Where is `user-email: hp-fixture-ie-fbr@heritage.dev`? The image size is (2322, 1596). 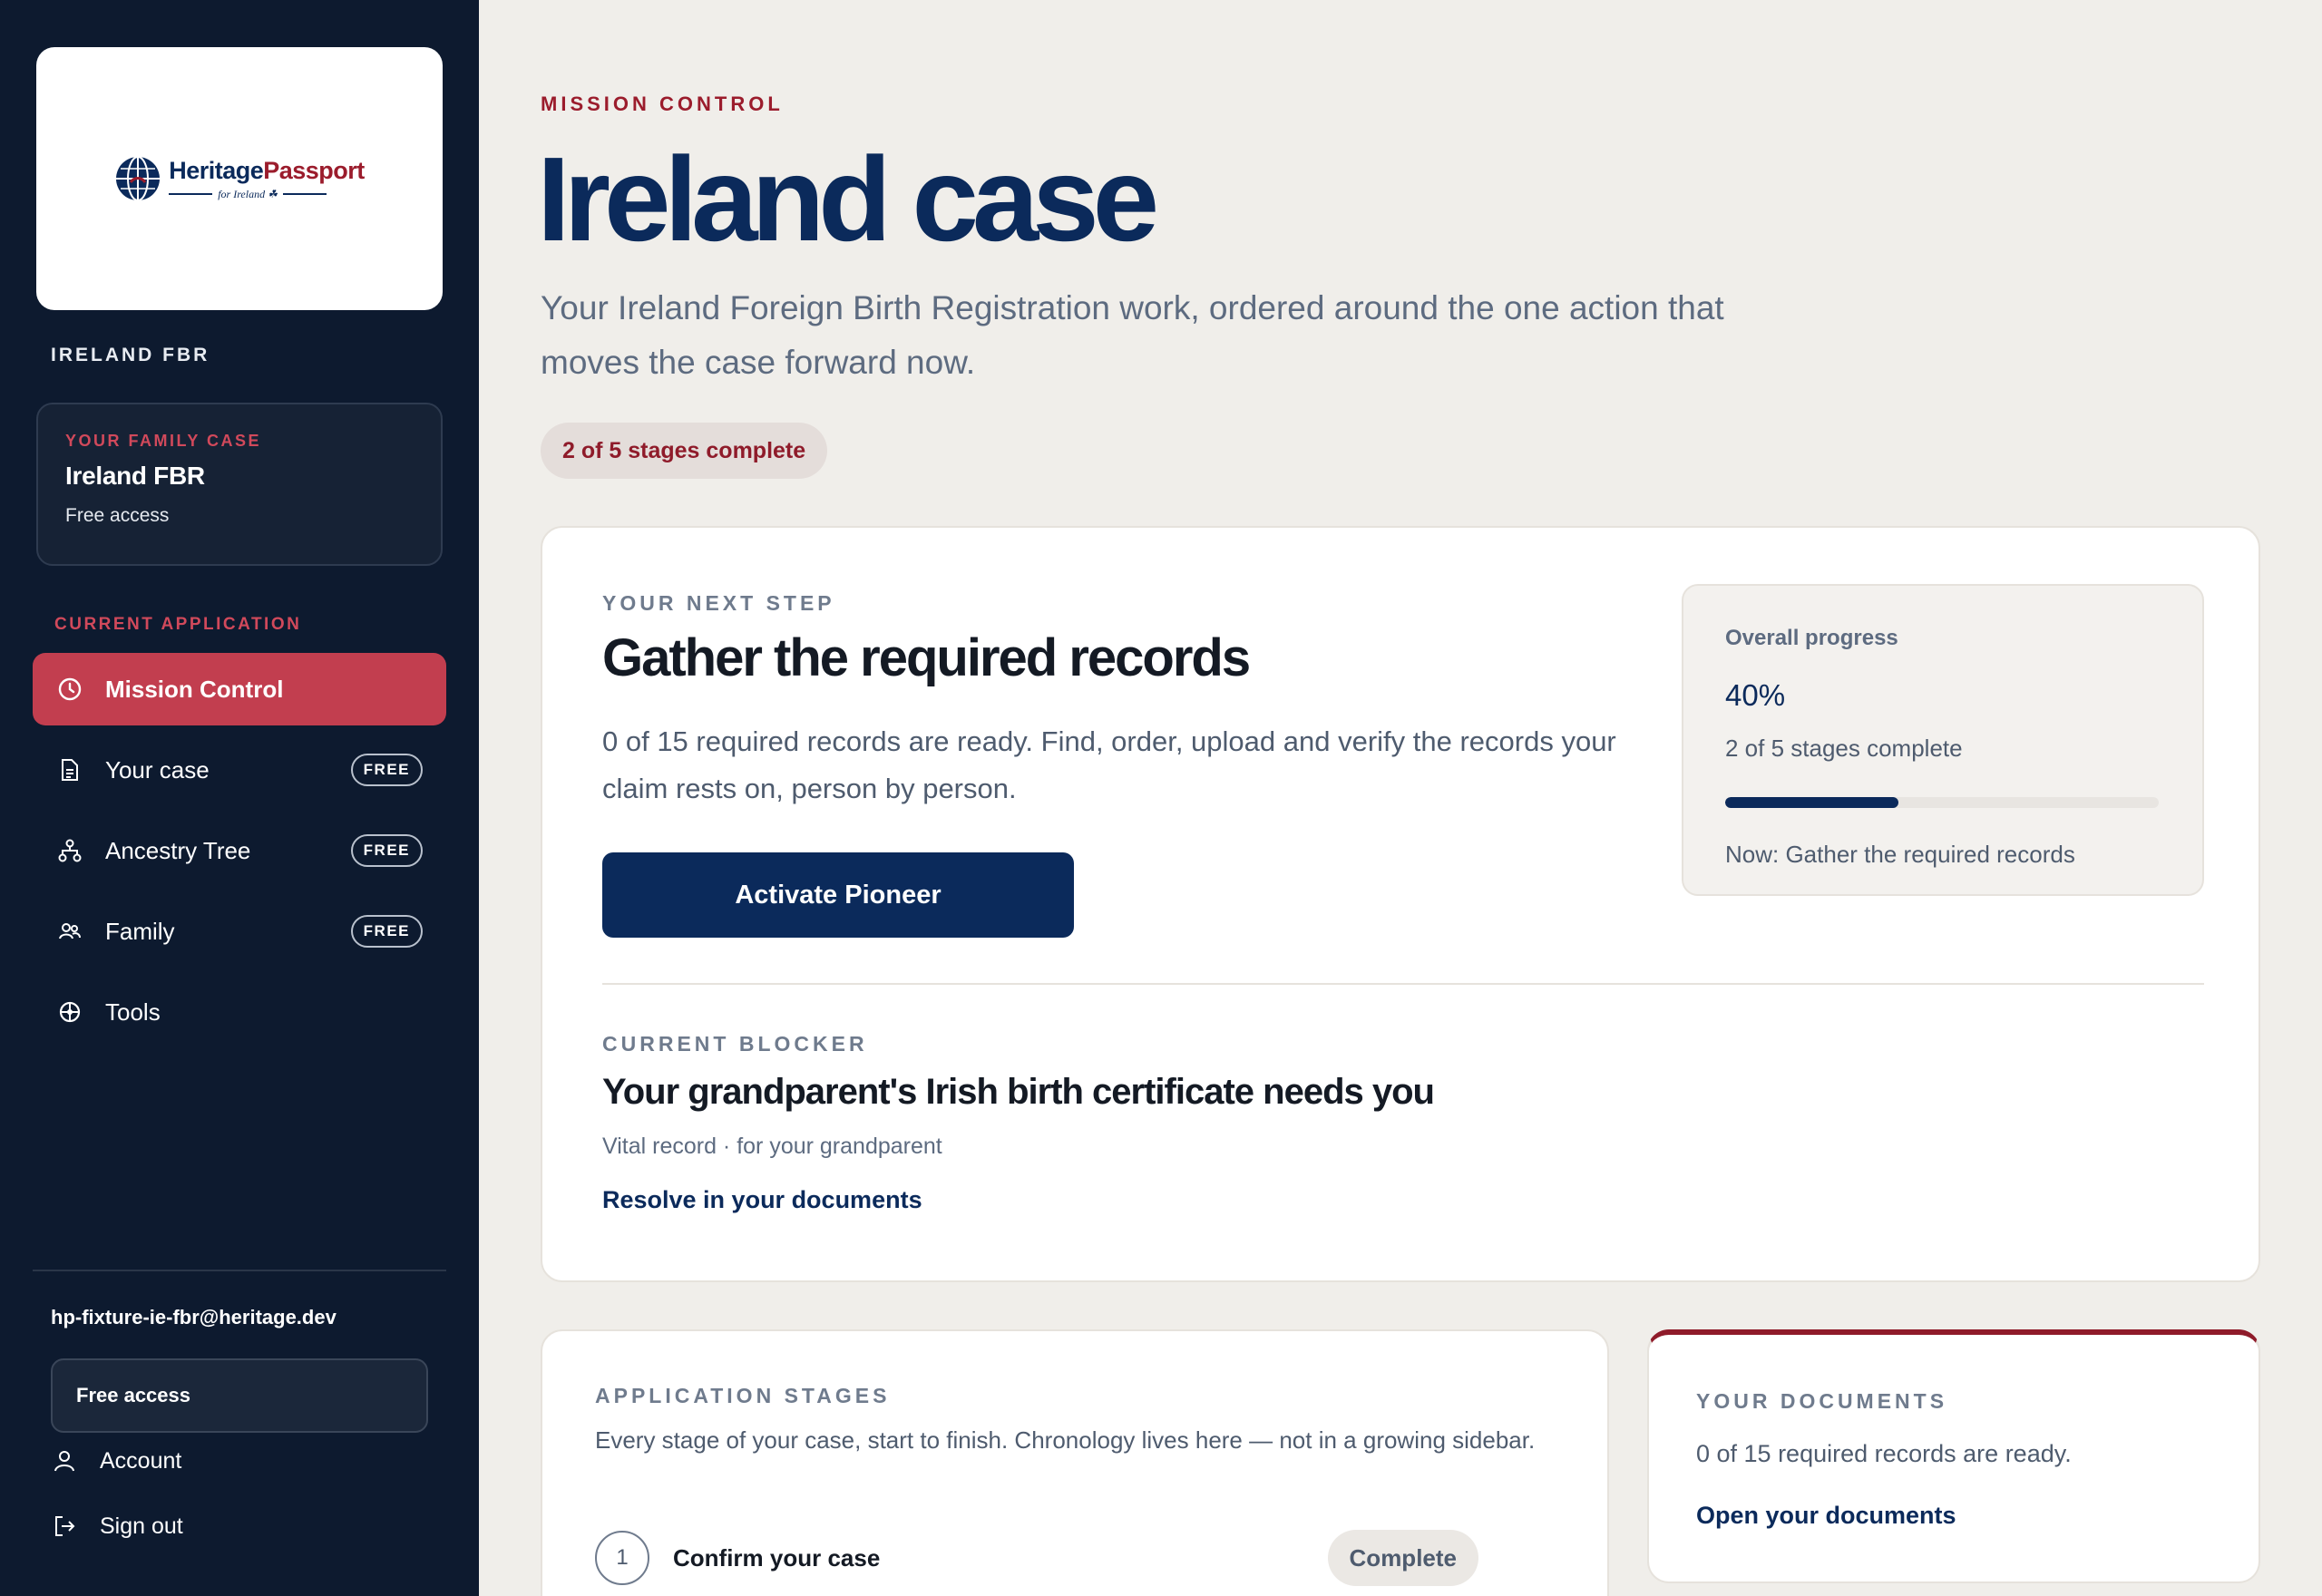
user-email: hp-fixture-ie-fbr@heritage.dev is located at coordinates (194, 1317).